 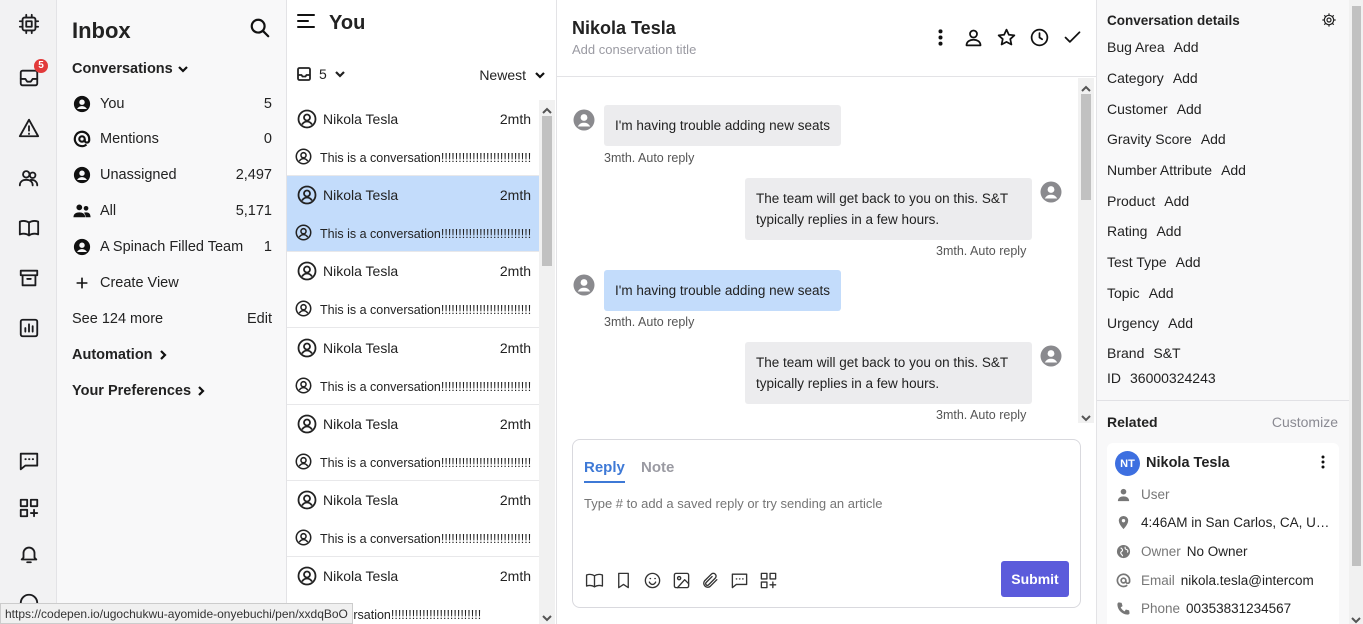 What do you see at coordinates (1153, 47) in the screenshot?
I see `detail-row: Bug Area Add` at bounding box center [1153, 47].